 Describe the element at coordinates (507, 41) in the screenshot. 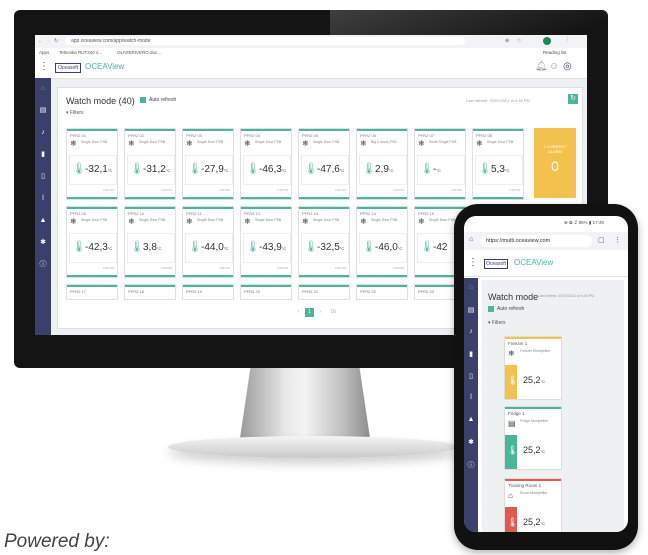

I see `zoom-icon: ⊕` at that location.